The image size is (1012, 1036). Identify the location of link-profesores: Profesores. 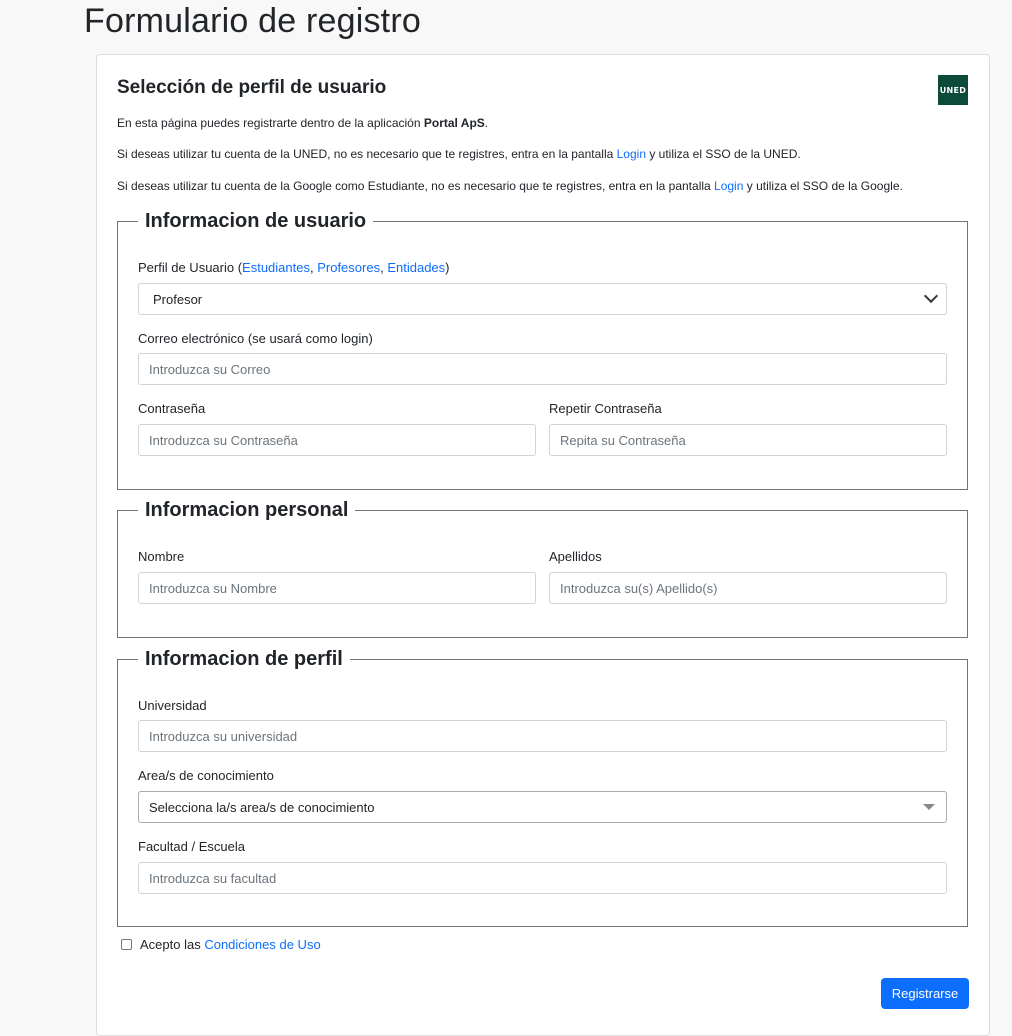
(348, 267).